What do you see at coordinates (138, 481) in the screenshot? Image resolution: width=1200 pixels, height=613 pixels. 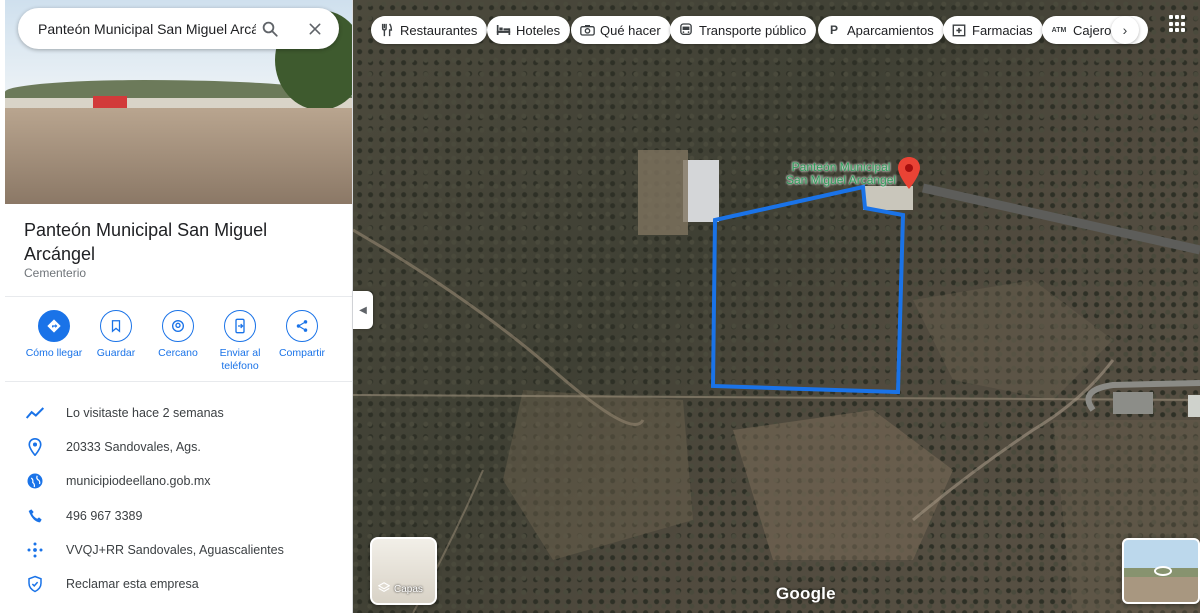 I see `website-text: municipiodeellano.gob.mx` at bounding box center [138, 481].